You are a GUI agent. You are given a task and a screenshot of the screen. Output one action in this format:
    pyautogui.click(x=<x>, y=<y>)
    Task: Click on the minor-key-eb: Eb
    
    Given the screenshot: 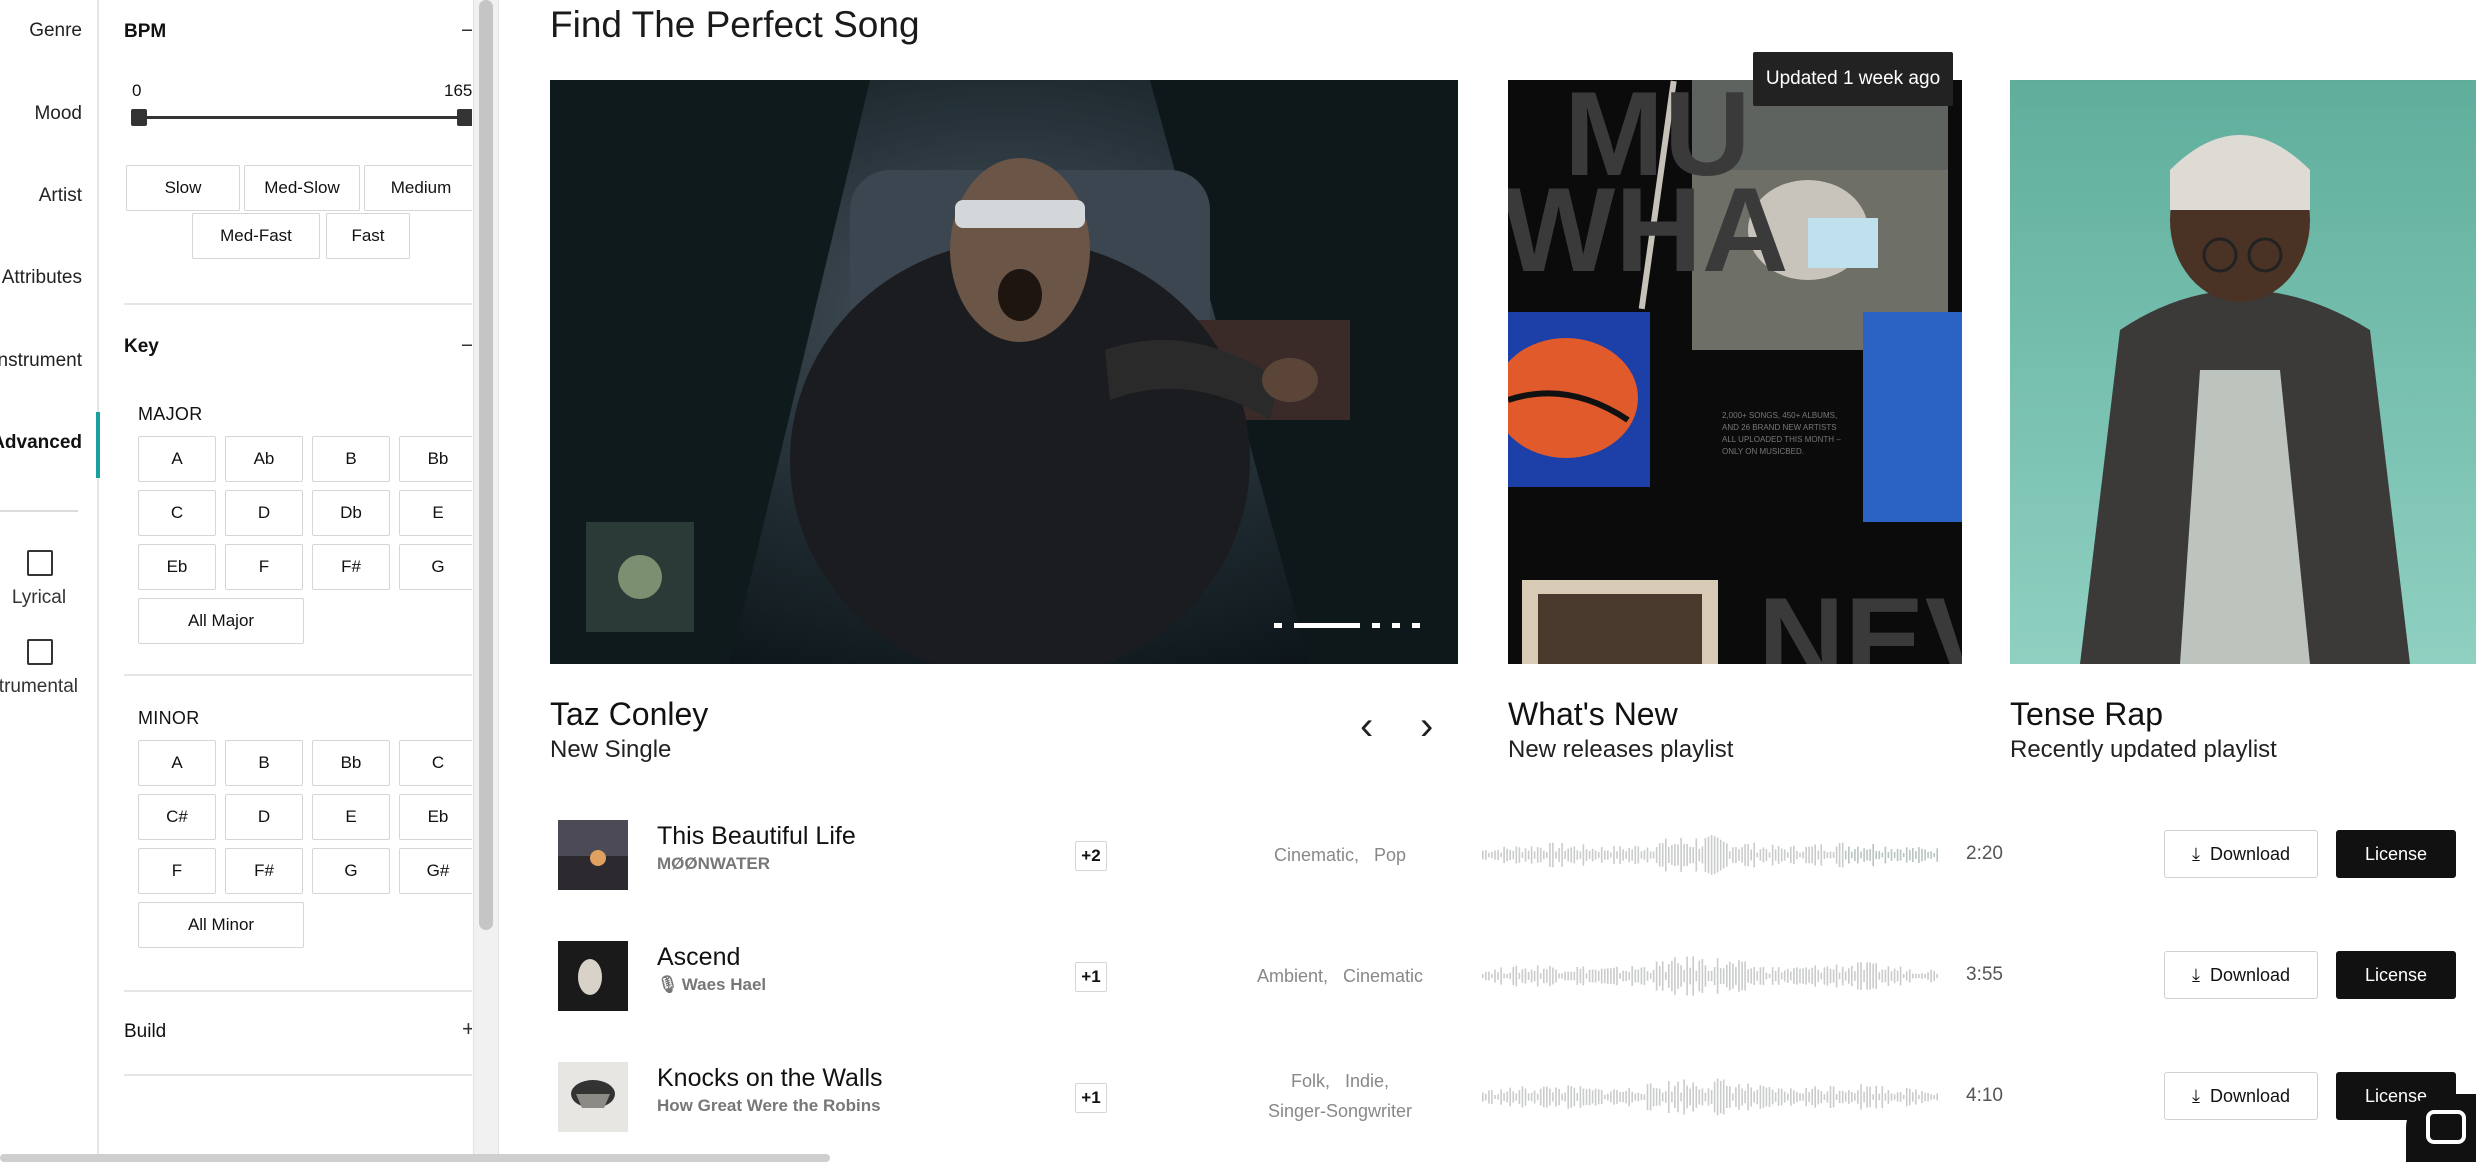 What is the action you would take?
    pyautogui.click(x=435, y=817)
    